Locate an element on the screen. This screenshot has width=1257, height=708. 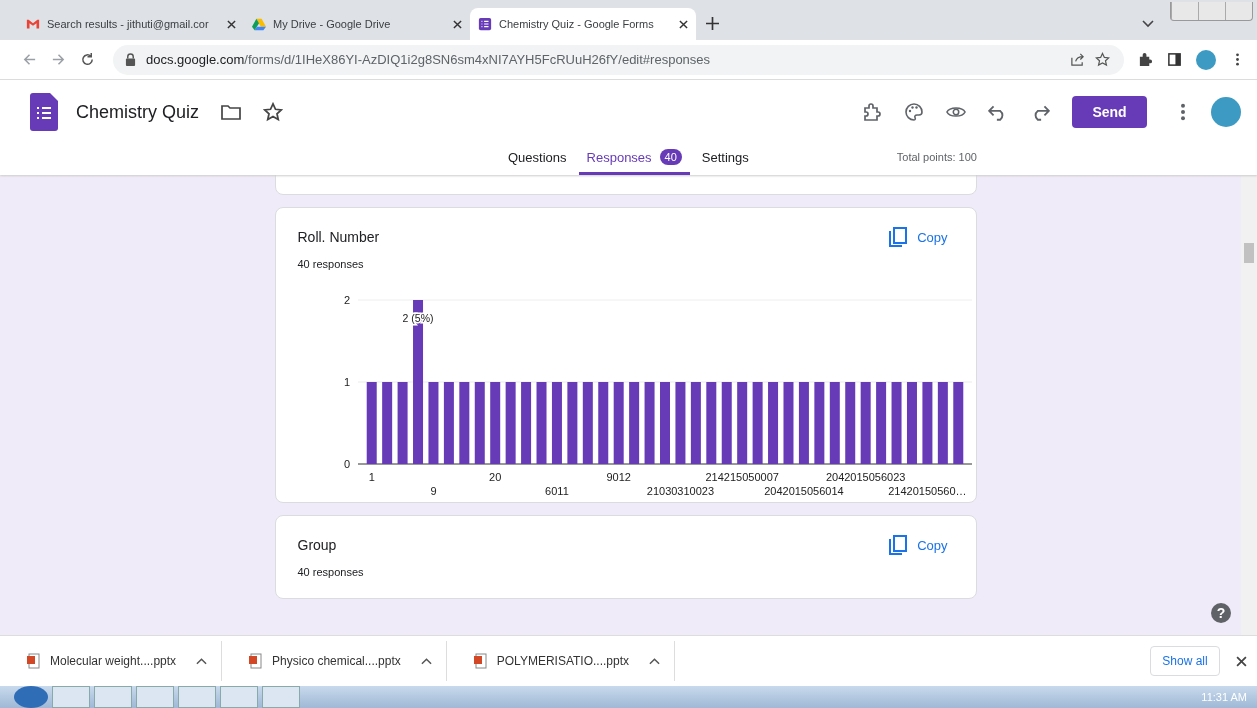
x-tick-label: 6011 is located at coordinates (556, 491).